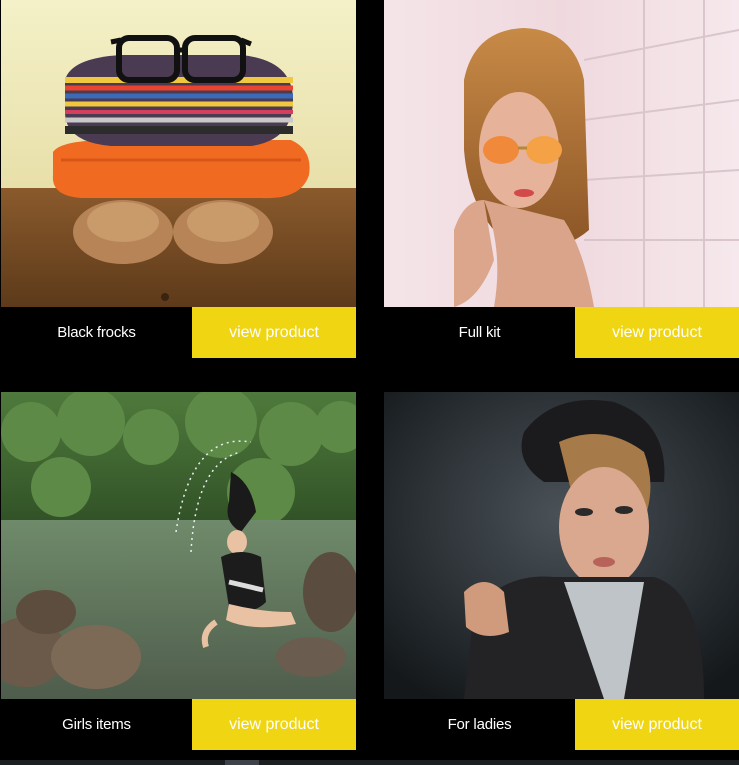 This screenshot has width=739, height=765. Describe the element at coordinates (178, 724) in the screenshot. I see `product-bar: Girls items view product` at that location.